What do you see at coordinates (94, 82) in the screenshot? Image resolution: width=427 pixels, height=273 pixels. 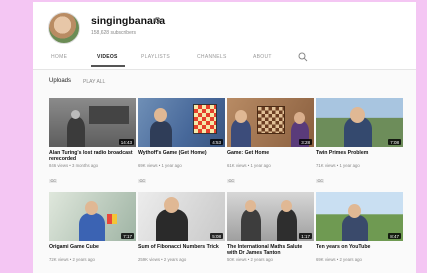 I see `play-all-button: PLAY ALL` at bounding box center [94, 82].